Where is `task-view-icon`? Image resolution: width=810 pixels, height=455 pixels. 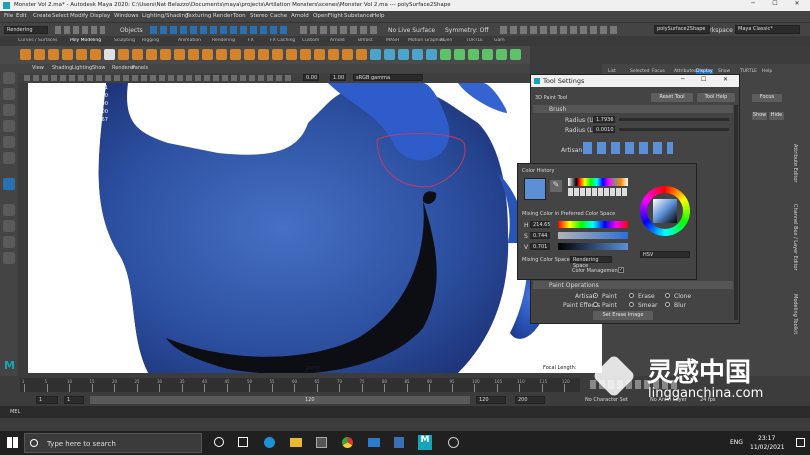 task-view-icon is located at coordinates (219, 442).